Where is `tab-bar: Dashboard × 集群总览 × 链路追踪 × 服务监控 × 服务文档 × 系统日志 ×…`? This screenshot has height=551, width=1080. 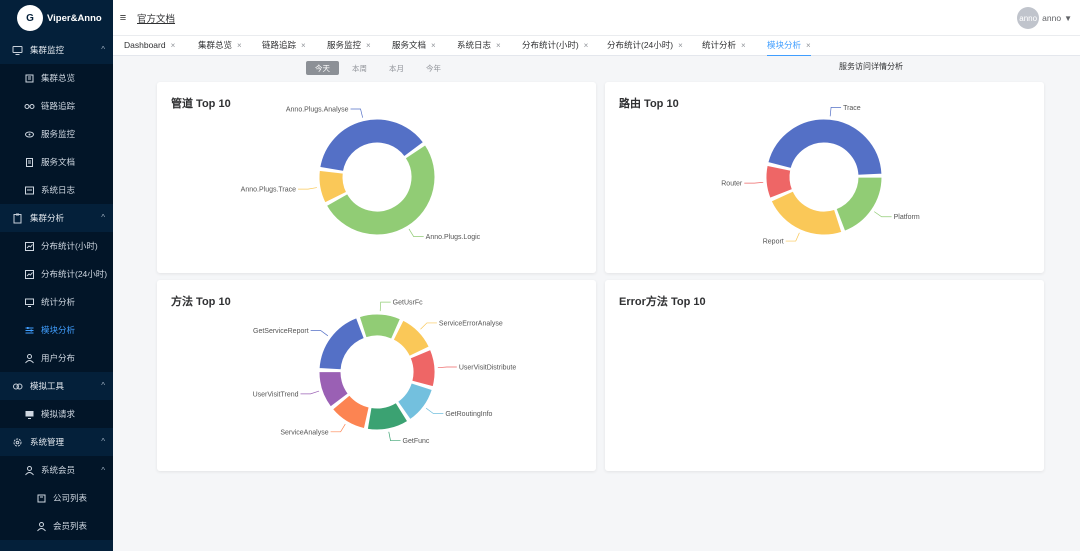 tab-bar: Dashboard × 集群总览 × 链路追踪 × 服务监控 × 服务文档 × 系统日志 ×… is located at coordinates (596, 46).